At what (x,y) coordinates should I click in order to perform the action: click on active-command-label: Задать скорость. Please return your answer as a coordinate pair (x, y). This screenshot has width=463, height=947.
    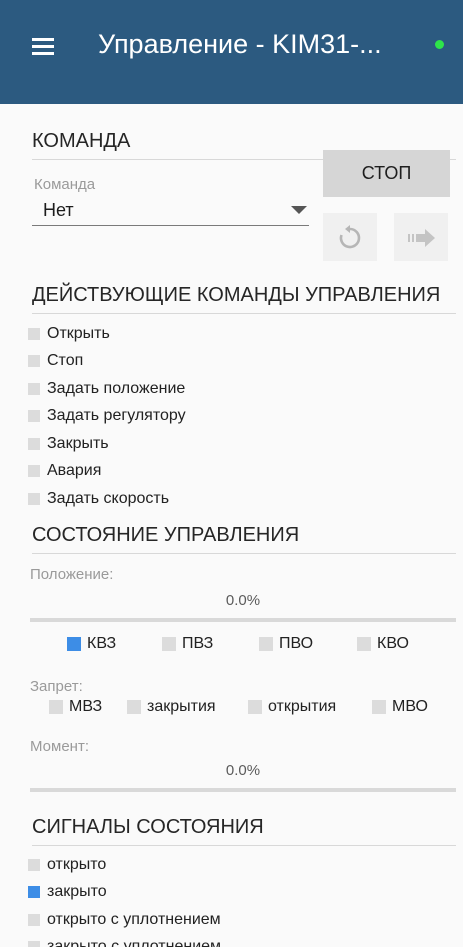
    Looking at the image, I should click on (108, 498).